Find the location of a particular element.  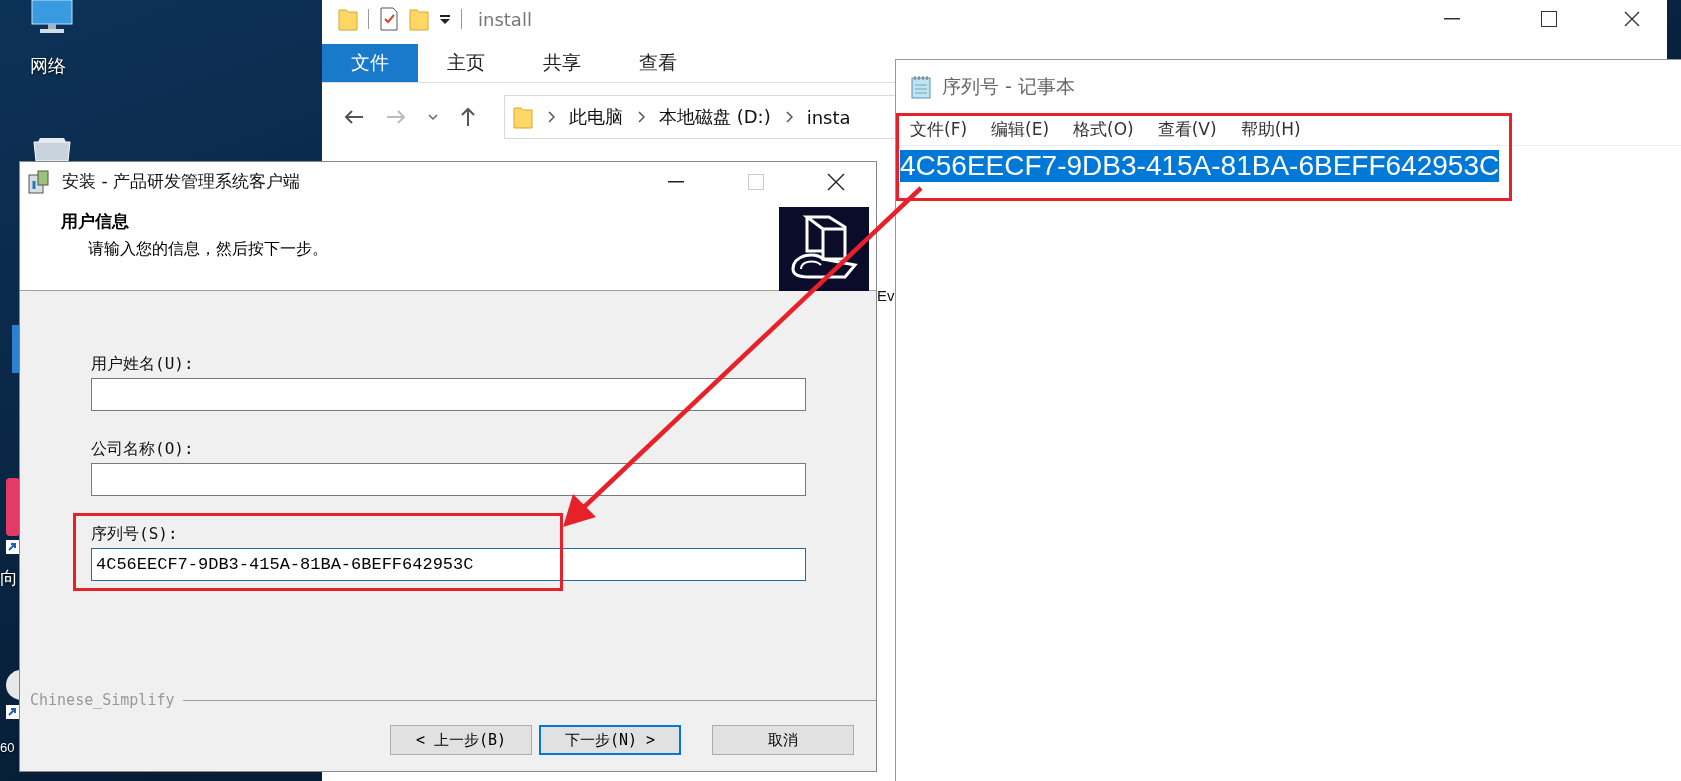

breadcrumb-item: insta is located at coordinates (828, 117).